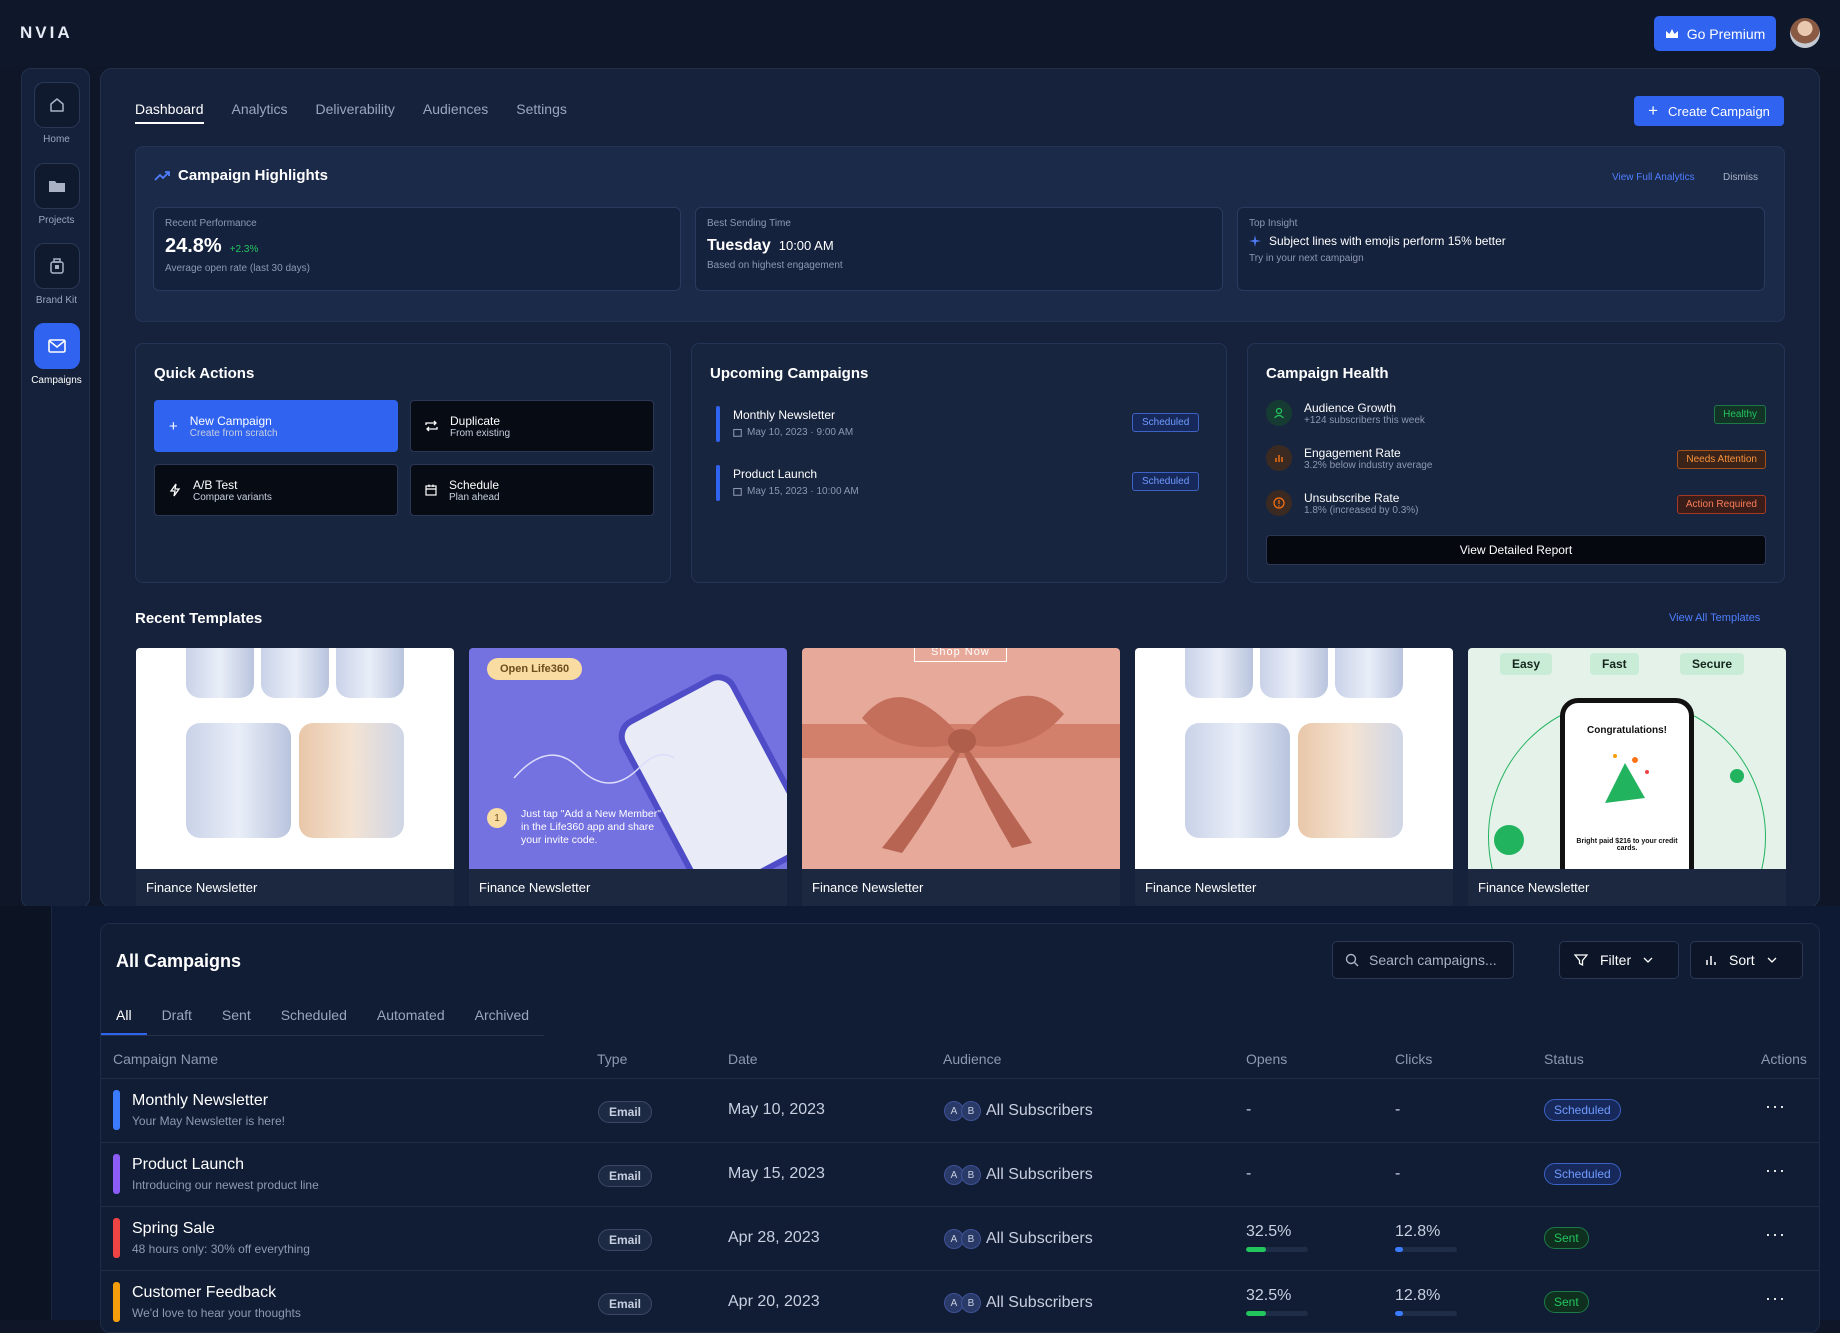 This screenshot has width=1840, height=1333. What do you see at coordinates (1740, 177) in the screenshot?
I see `dismiss-button: Dismiss` at bounding box center [1740, 177].